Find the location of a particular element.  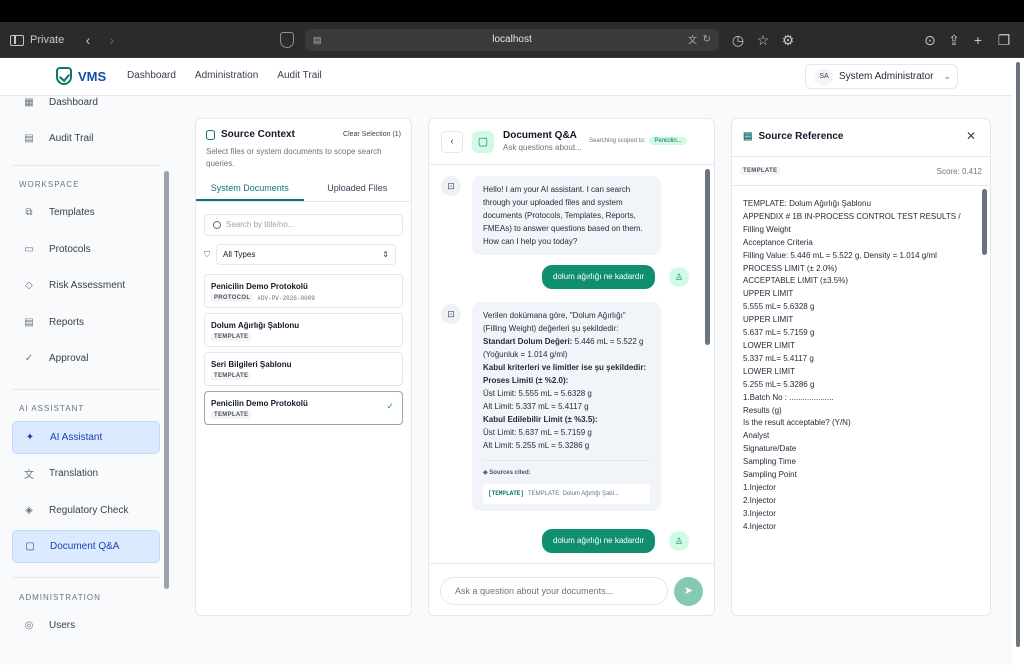

source-context-title: Source Context is located at coordinates (250, 134).